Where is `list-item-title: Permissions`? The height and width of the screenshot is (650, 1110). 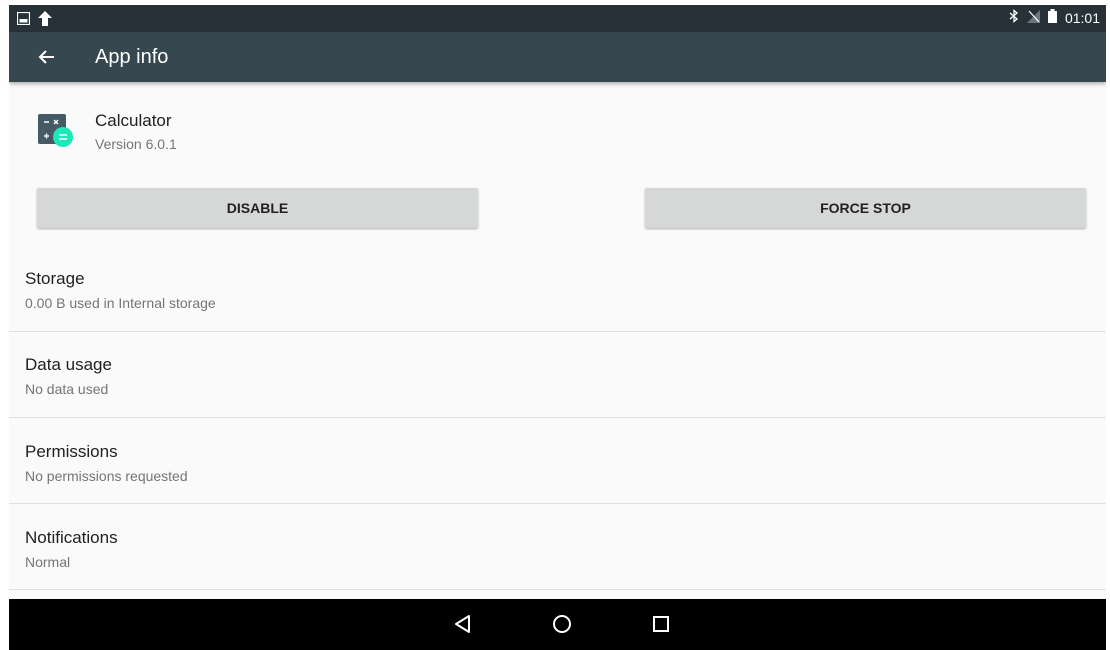 list-item-title: Permissions is located at coordinates (71, 451).